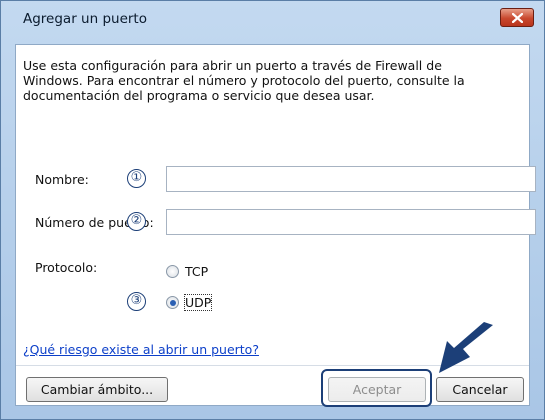 This screenshot has height=420, width=545. Describe the element at coordinates (351, 222) in the screenshot. I see `port-input` at that location.